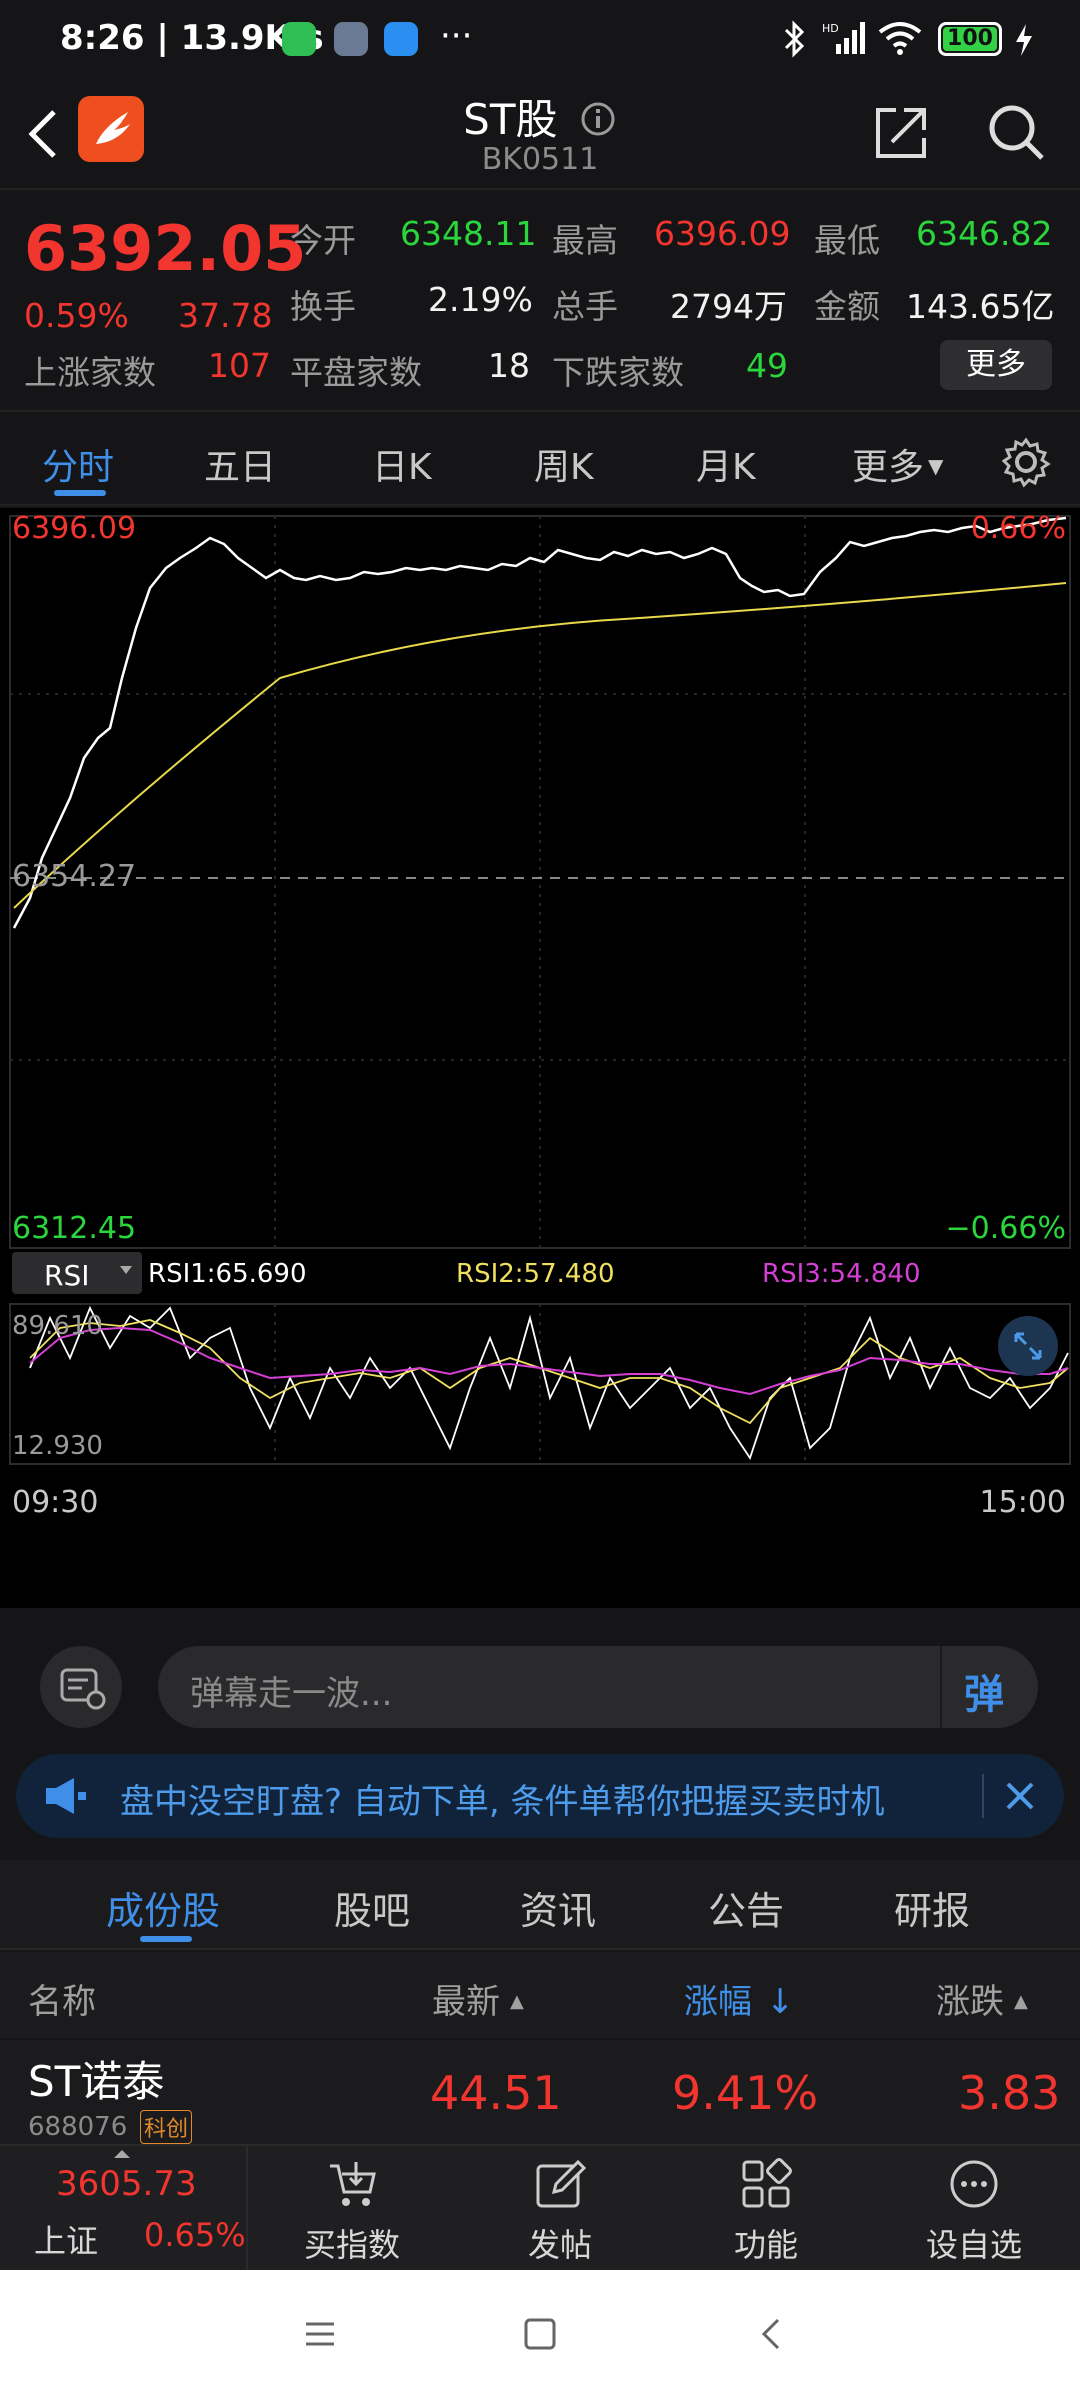  Describe the element at coordinates (90, 372) in the screenshot. I see `up-count-label: 上涨家数` at that location.